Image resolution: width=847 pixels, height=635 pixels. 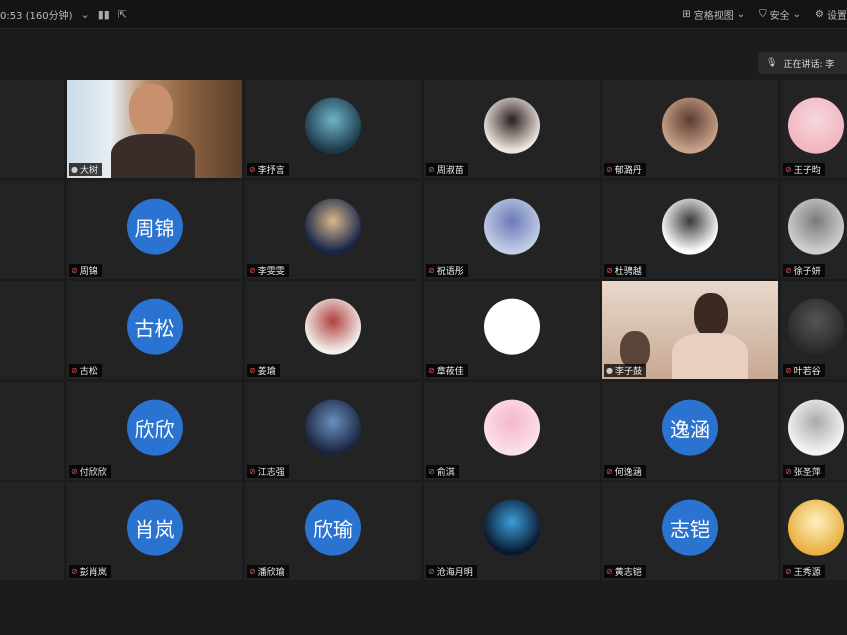 I want to click on participant-name-tag: ⊘ 张圣萍, so click(x=804, y=471).